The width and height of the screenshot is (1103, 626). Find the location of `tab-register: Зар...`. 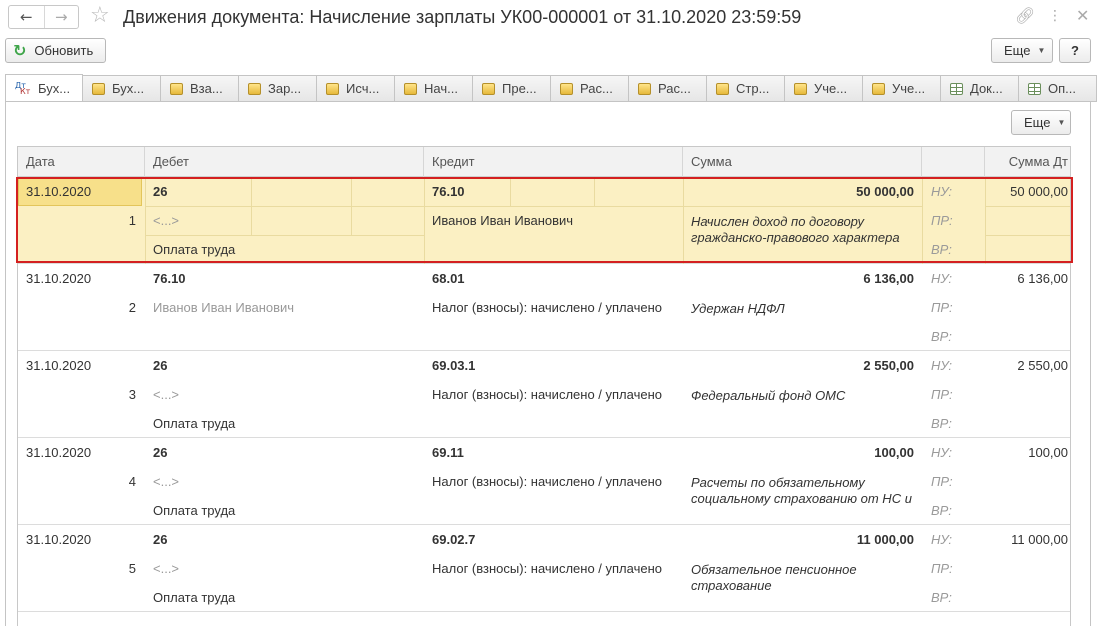

tab-register: Зар... is located at coordinates (278, 88).